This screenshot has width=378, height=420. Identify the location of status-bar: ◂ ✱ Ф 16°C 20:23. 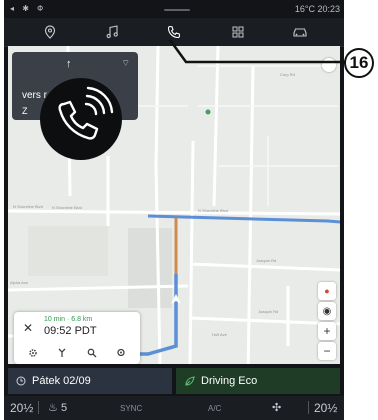
(174, 9).